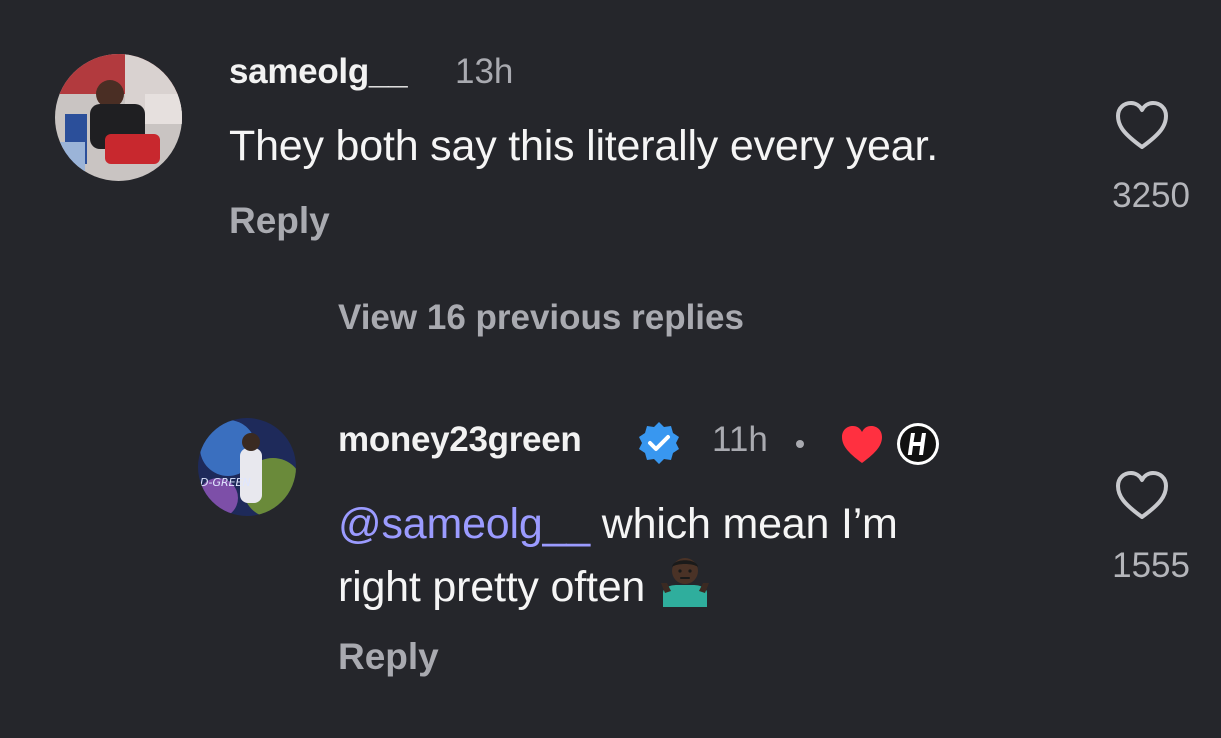 The height and width of the screenshot is (738, 1221). I want to click on verified-badge-icon, so click(659, 443).